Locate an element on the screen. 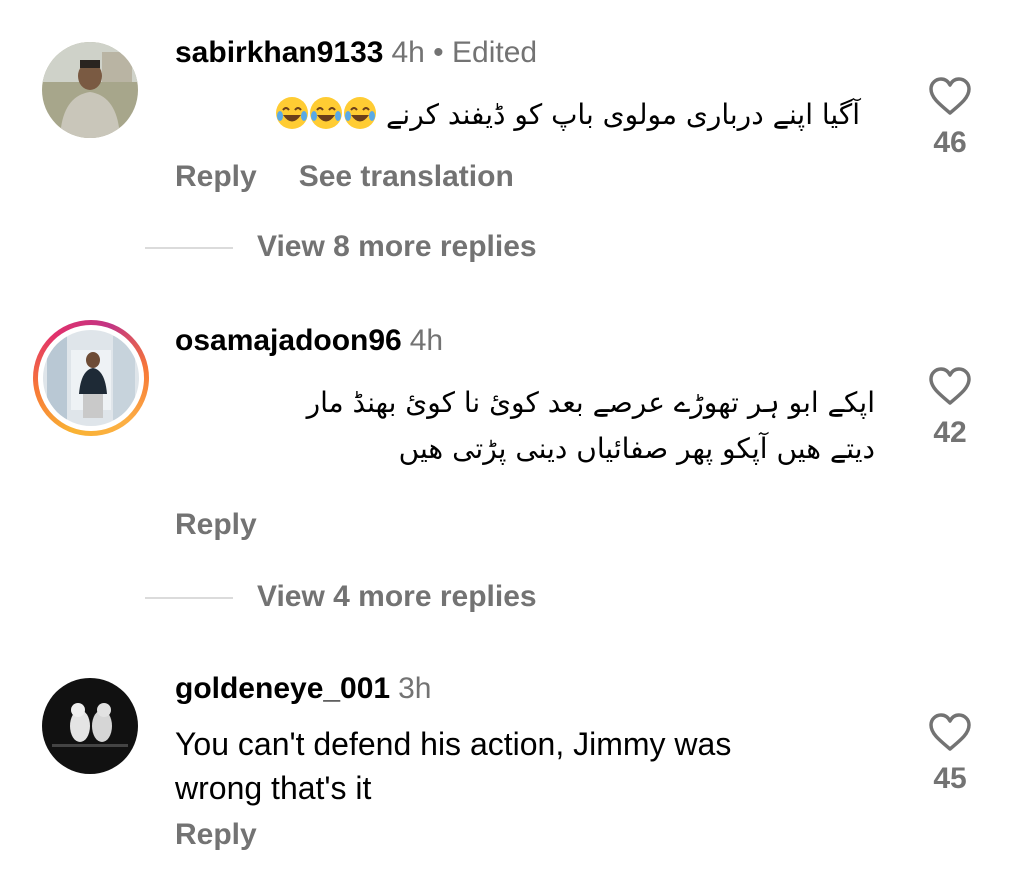 This screenshot has height=880, width=1024. comment-text: آگیا اپنے درباری مولوی باپ کو ڈیفند کرنے is located at coordinates (517, 115).